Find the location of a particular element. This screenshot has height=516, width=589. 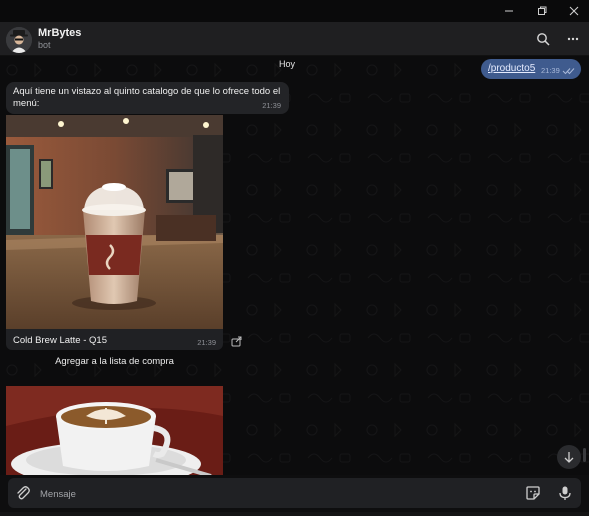

window-title-bar is located at coordinates (294, 11).